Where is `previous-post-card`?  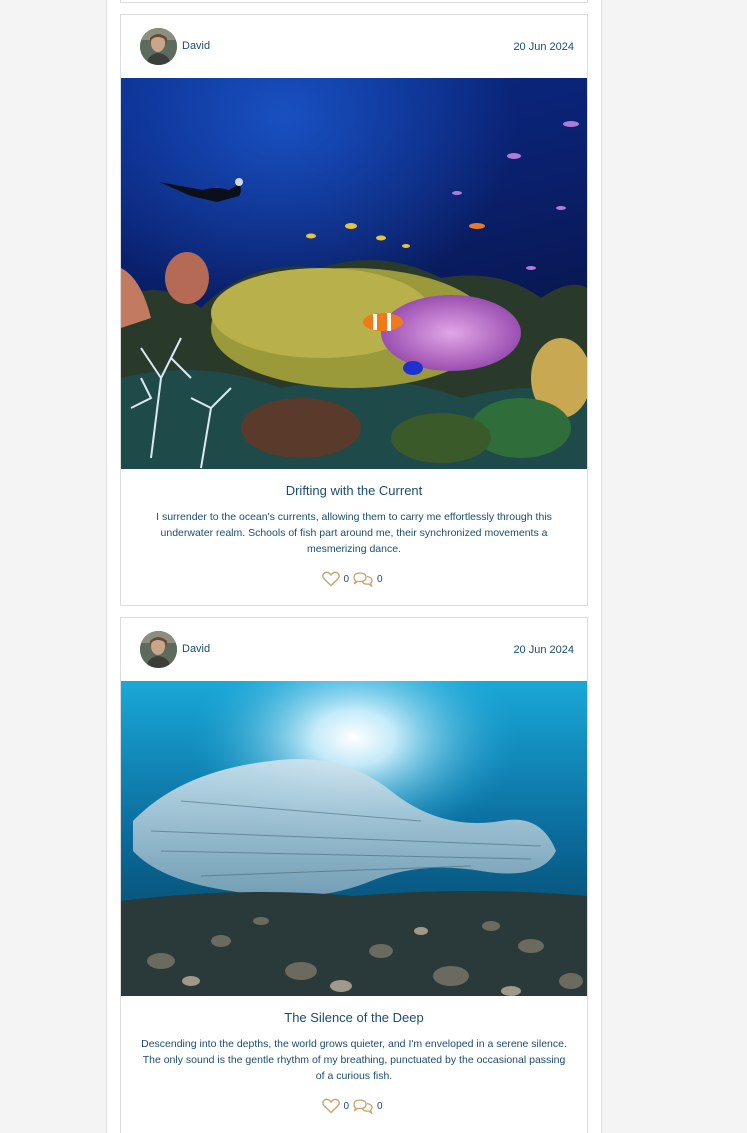
previous-post-card is located at coordinates (354, 1).